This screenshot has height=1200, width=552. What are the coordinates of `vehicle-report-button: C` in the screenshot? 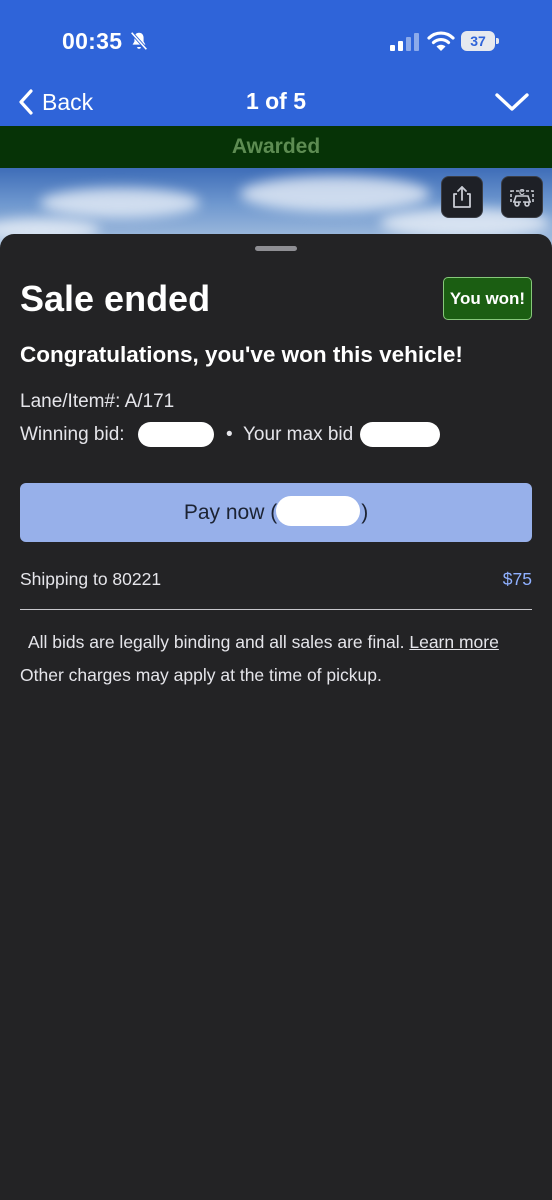 It's located at (522, 197).